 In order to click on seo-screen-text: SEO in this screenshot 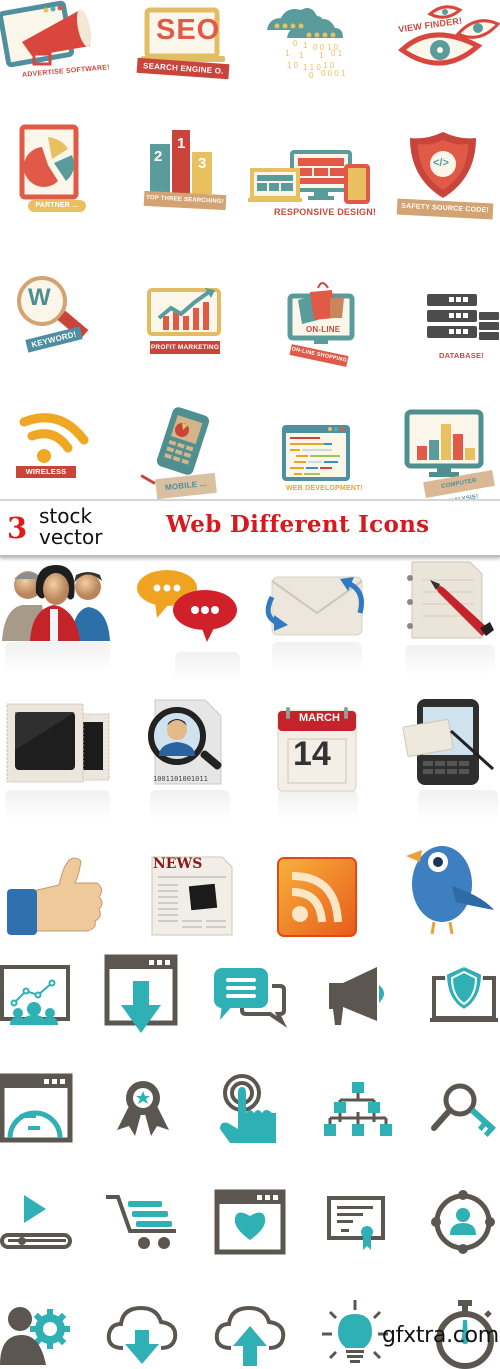, I will do `click(188, 30)`.